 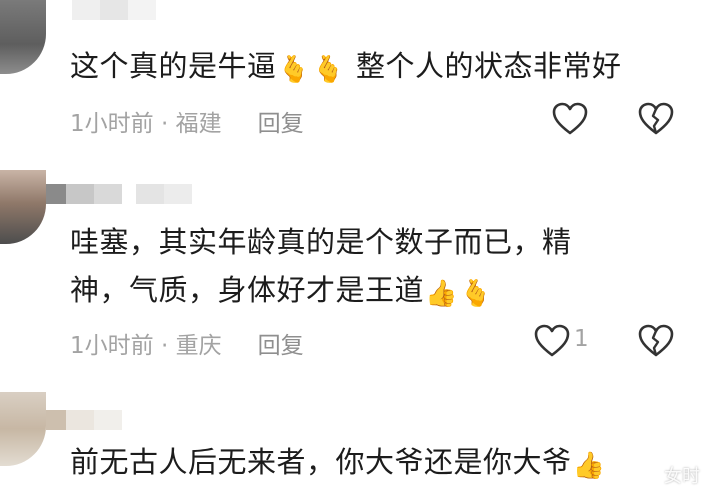 I want to click on comment-text: 前无古人后无来者，你大爷还是你大爷👍, so click(x=374, y=464).